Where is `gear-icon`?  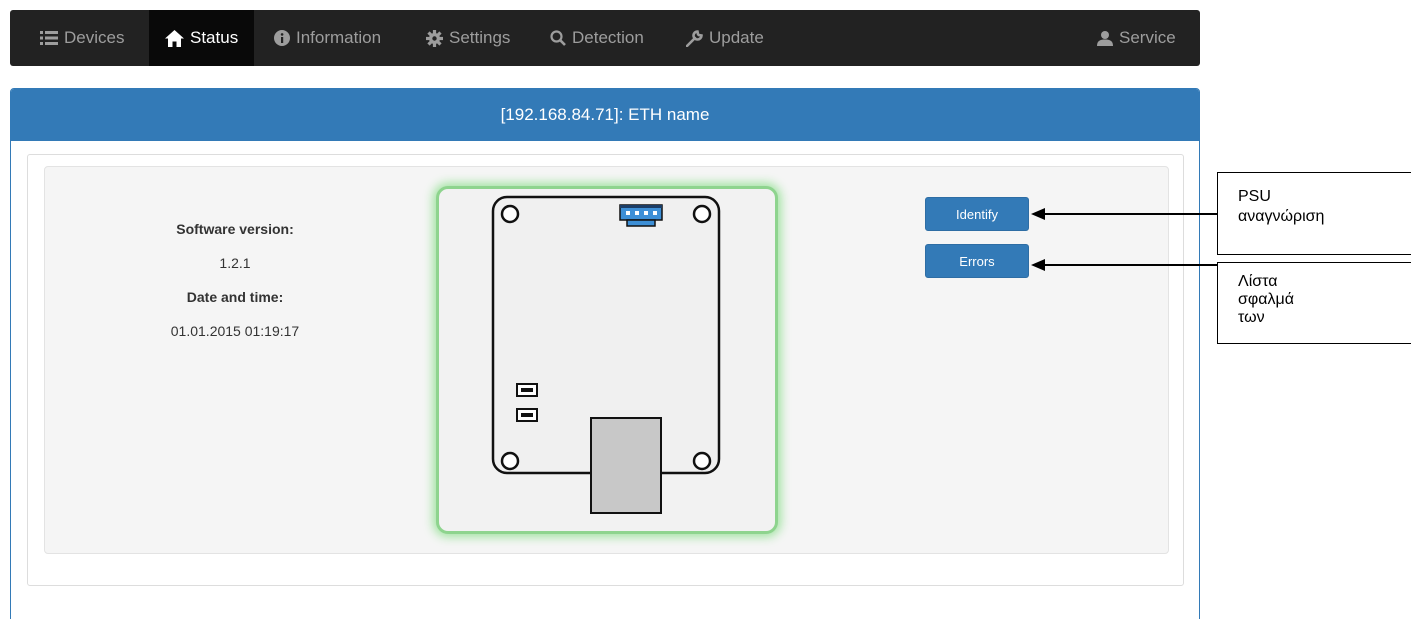 gear-icon is located at coordinates (434, 38).